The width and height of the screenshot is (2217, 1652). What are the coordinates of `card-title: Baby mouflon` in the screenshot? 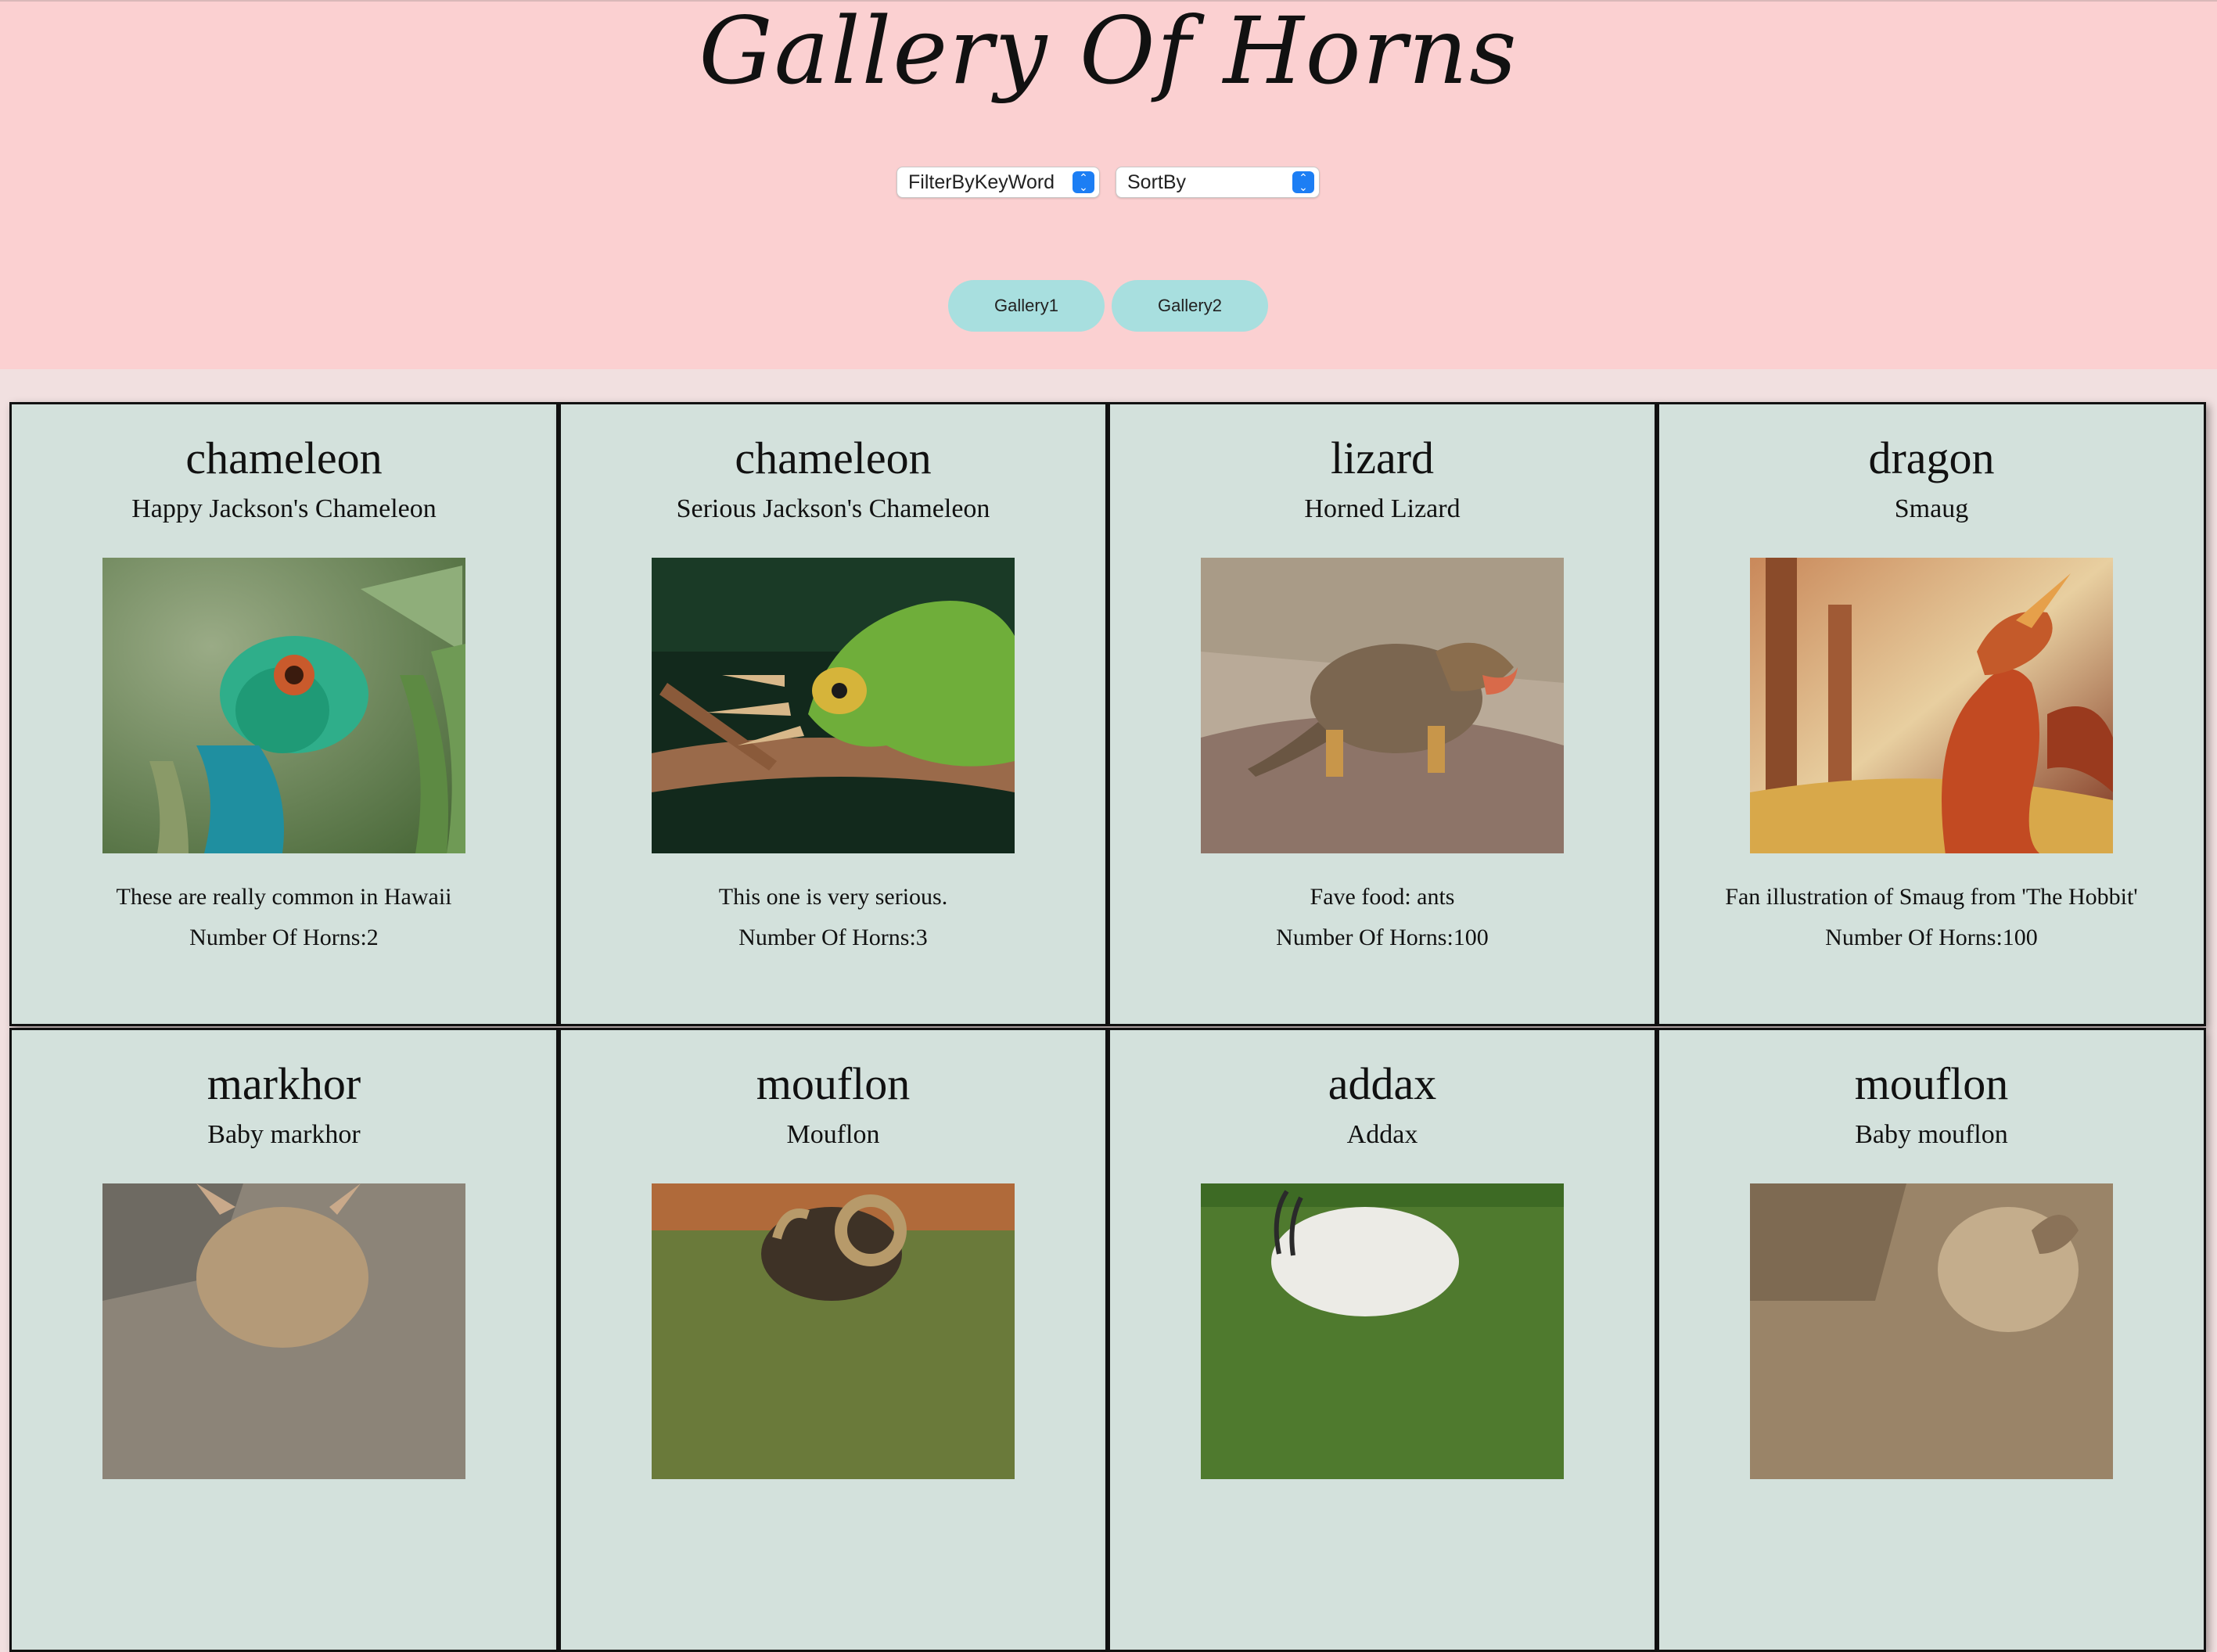 It's located at (1932, 1134).